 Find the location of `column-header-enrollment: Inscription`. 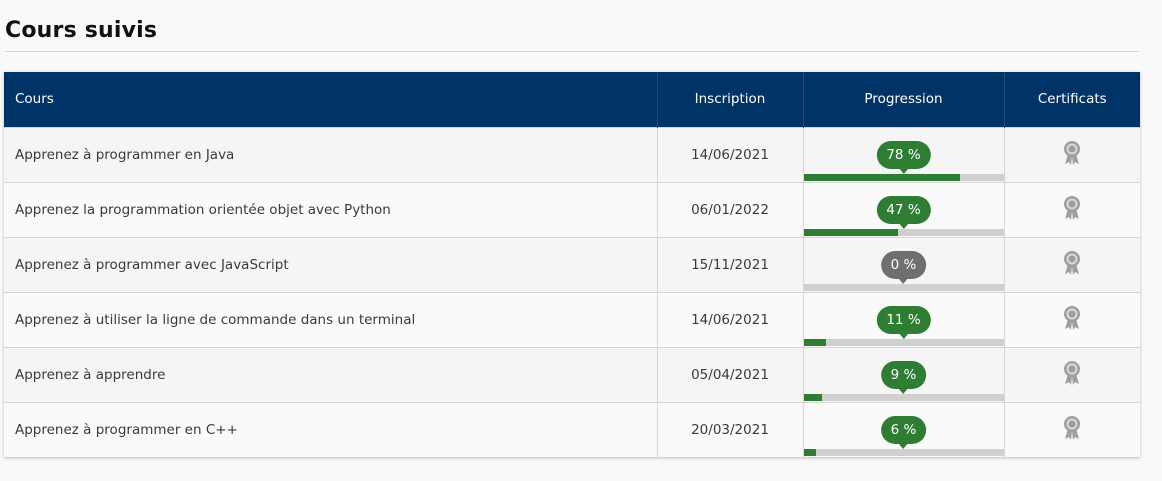

column-header-enrollment: Inscription is located at coordinates (729, 99).